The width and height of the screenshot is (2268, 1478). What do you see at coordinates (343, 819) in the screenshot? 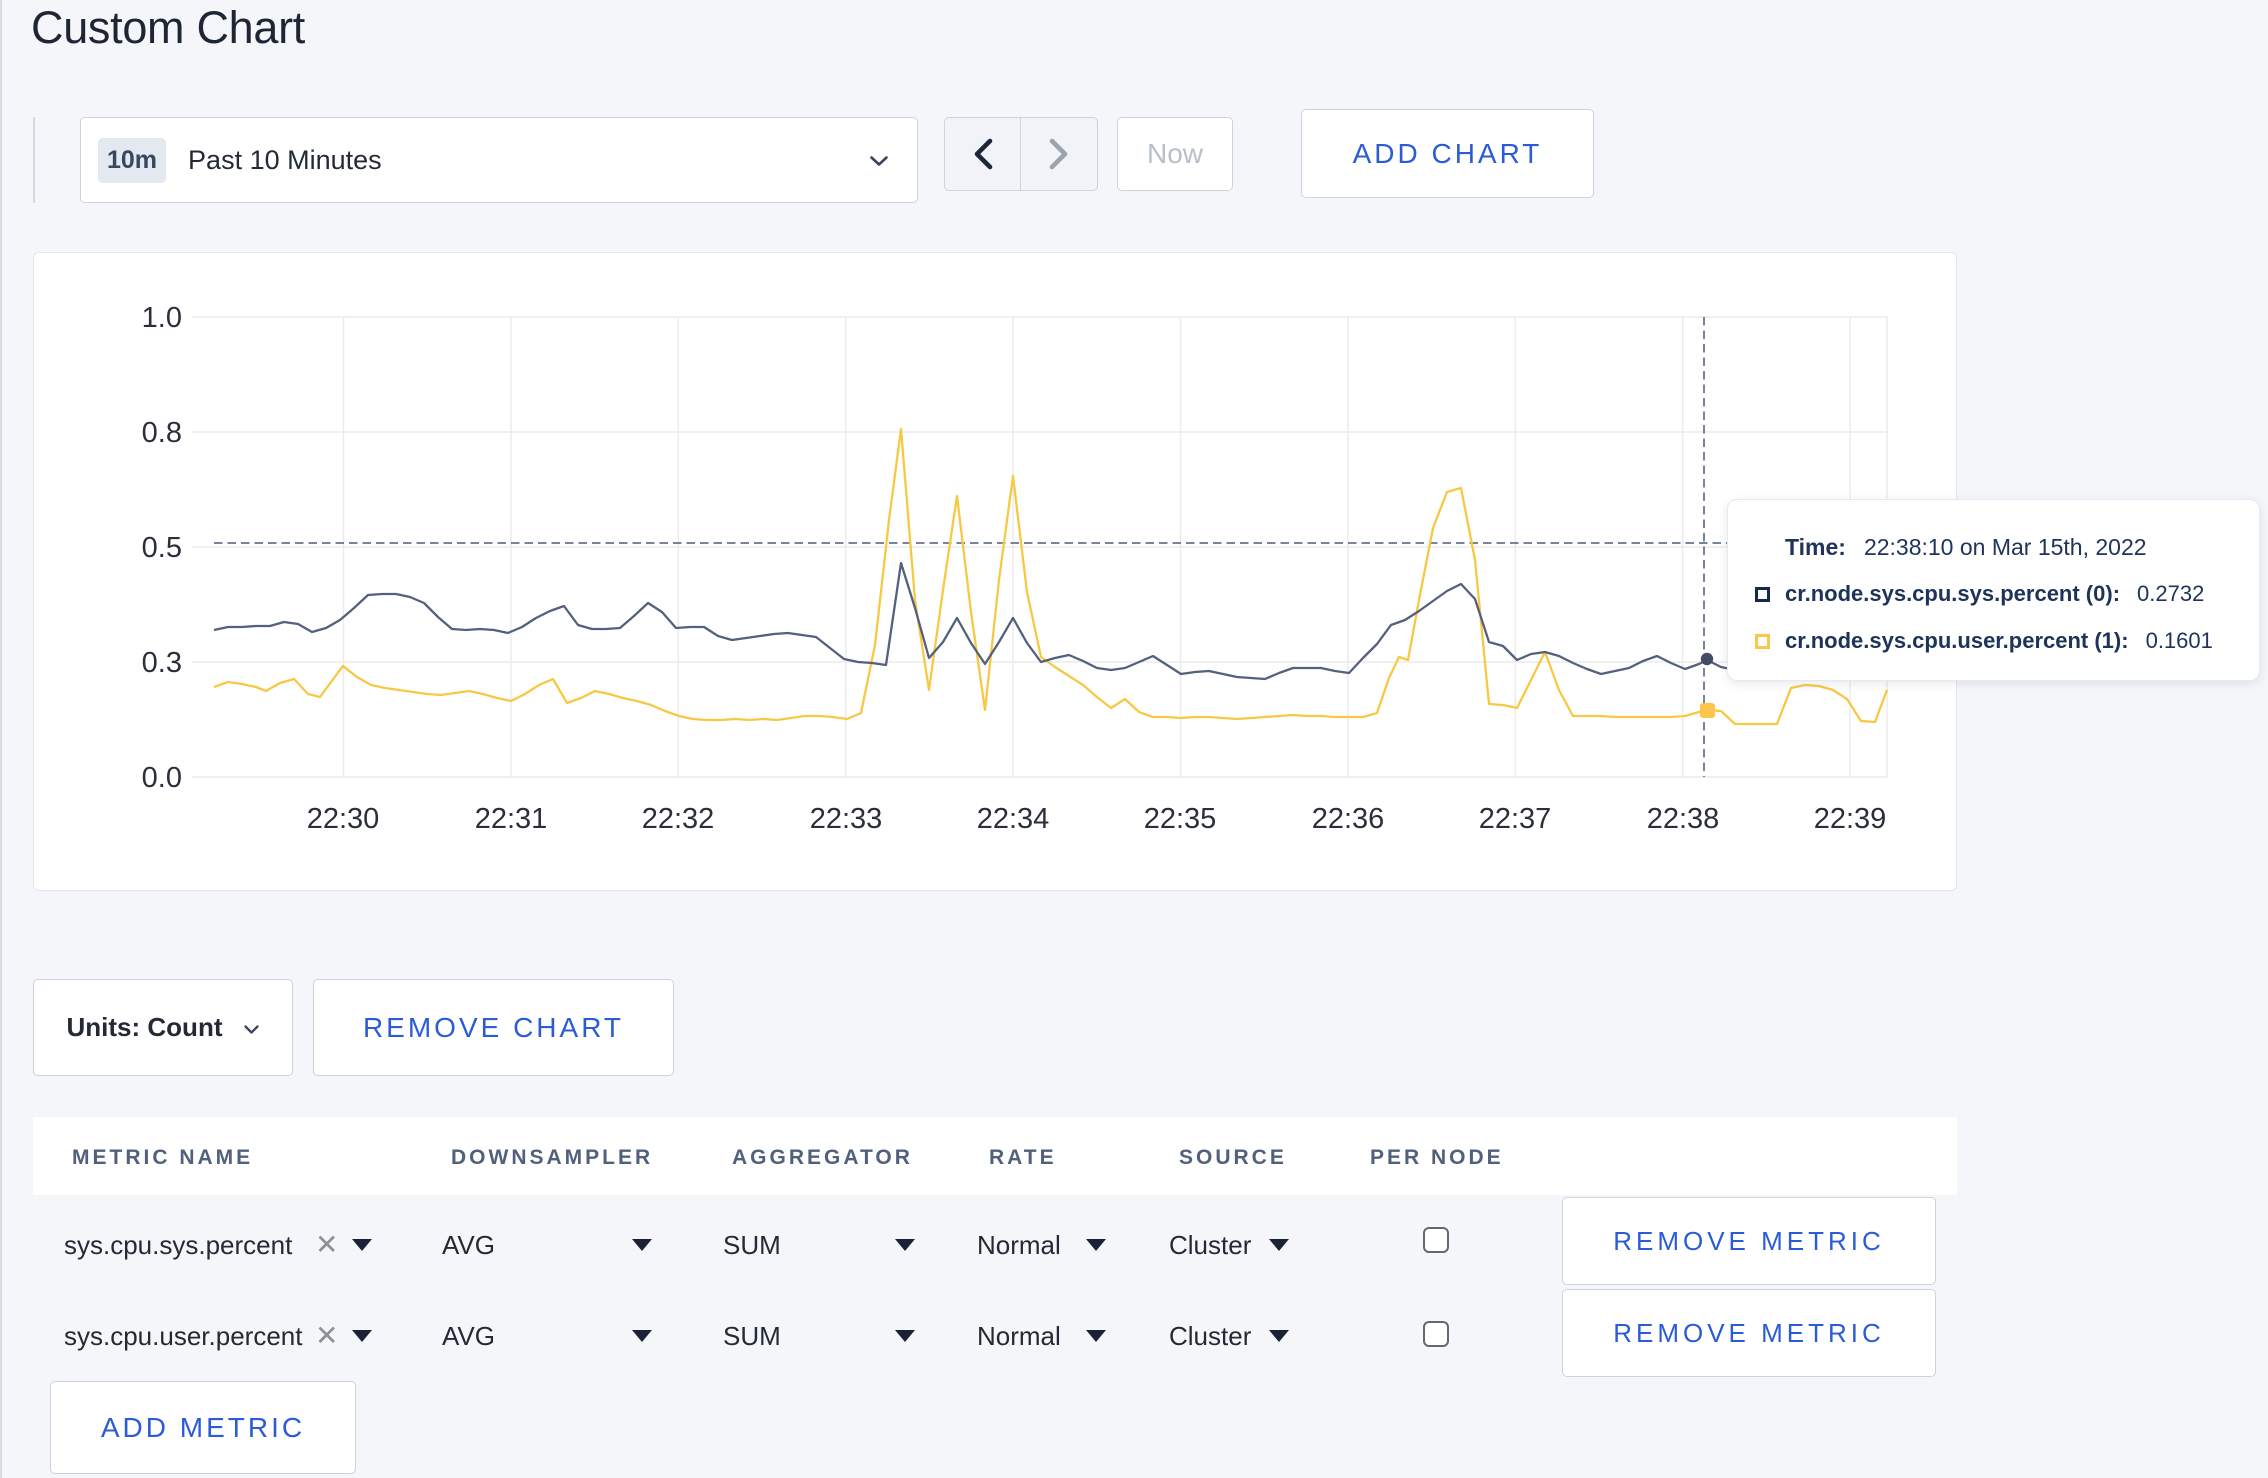
I see `svg-text: 22:30` at bounding box center [343, 819].